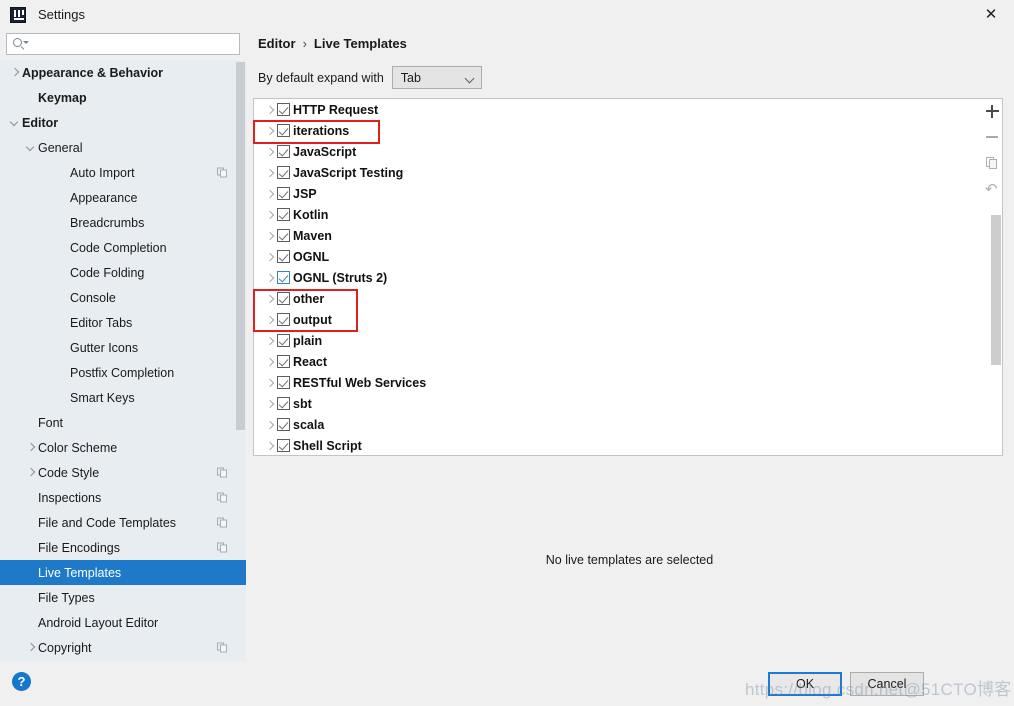  I want to click on template-group-row: JSP, so click(628, 193).